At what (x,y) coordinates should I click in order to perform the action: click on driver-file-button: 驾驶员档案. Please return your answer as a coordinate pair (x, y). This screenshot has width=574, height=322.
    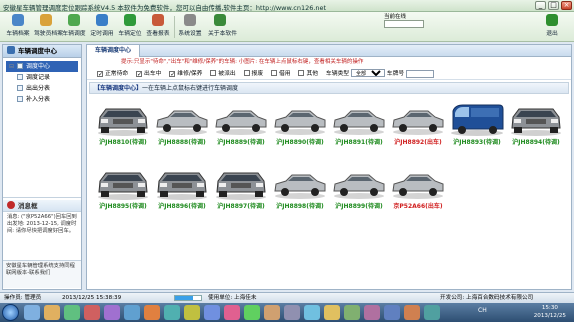
    Looking at the image, I should click on (48, 25).